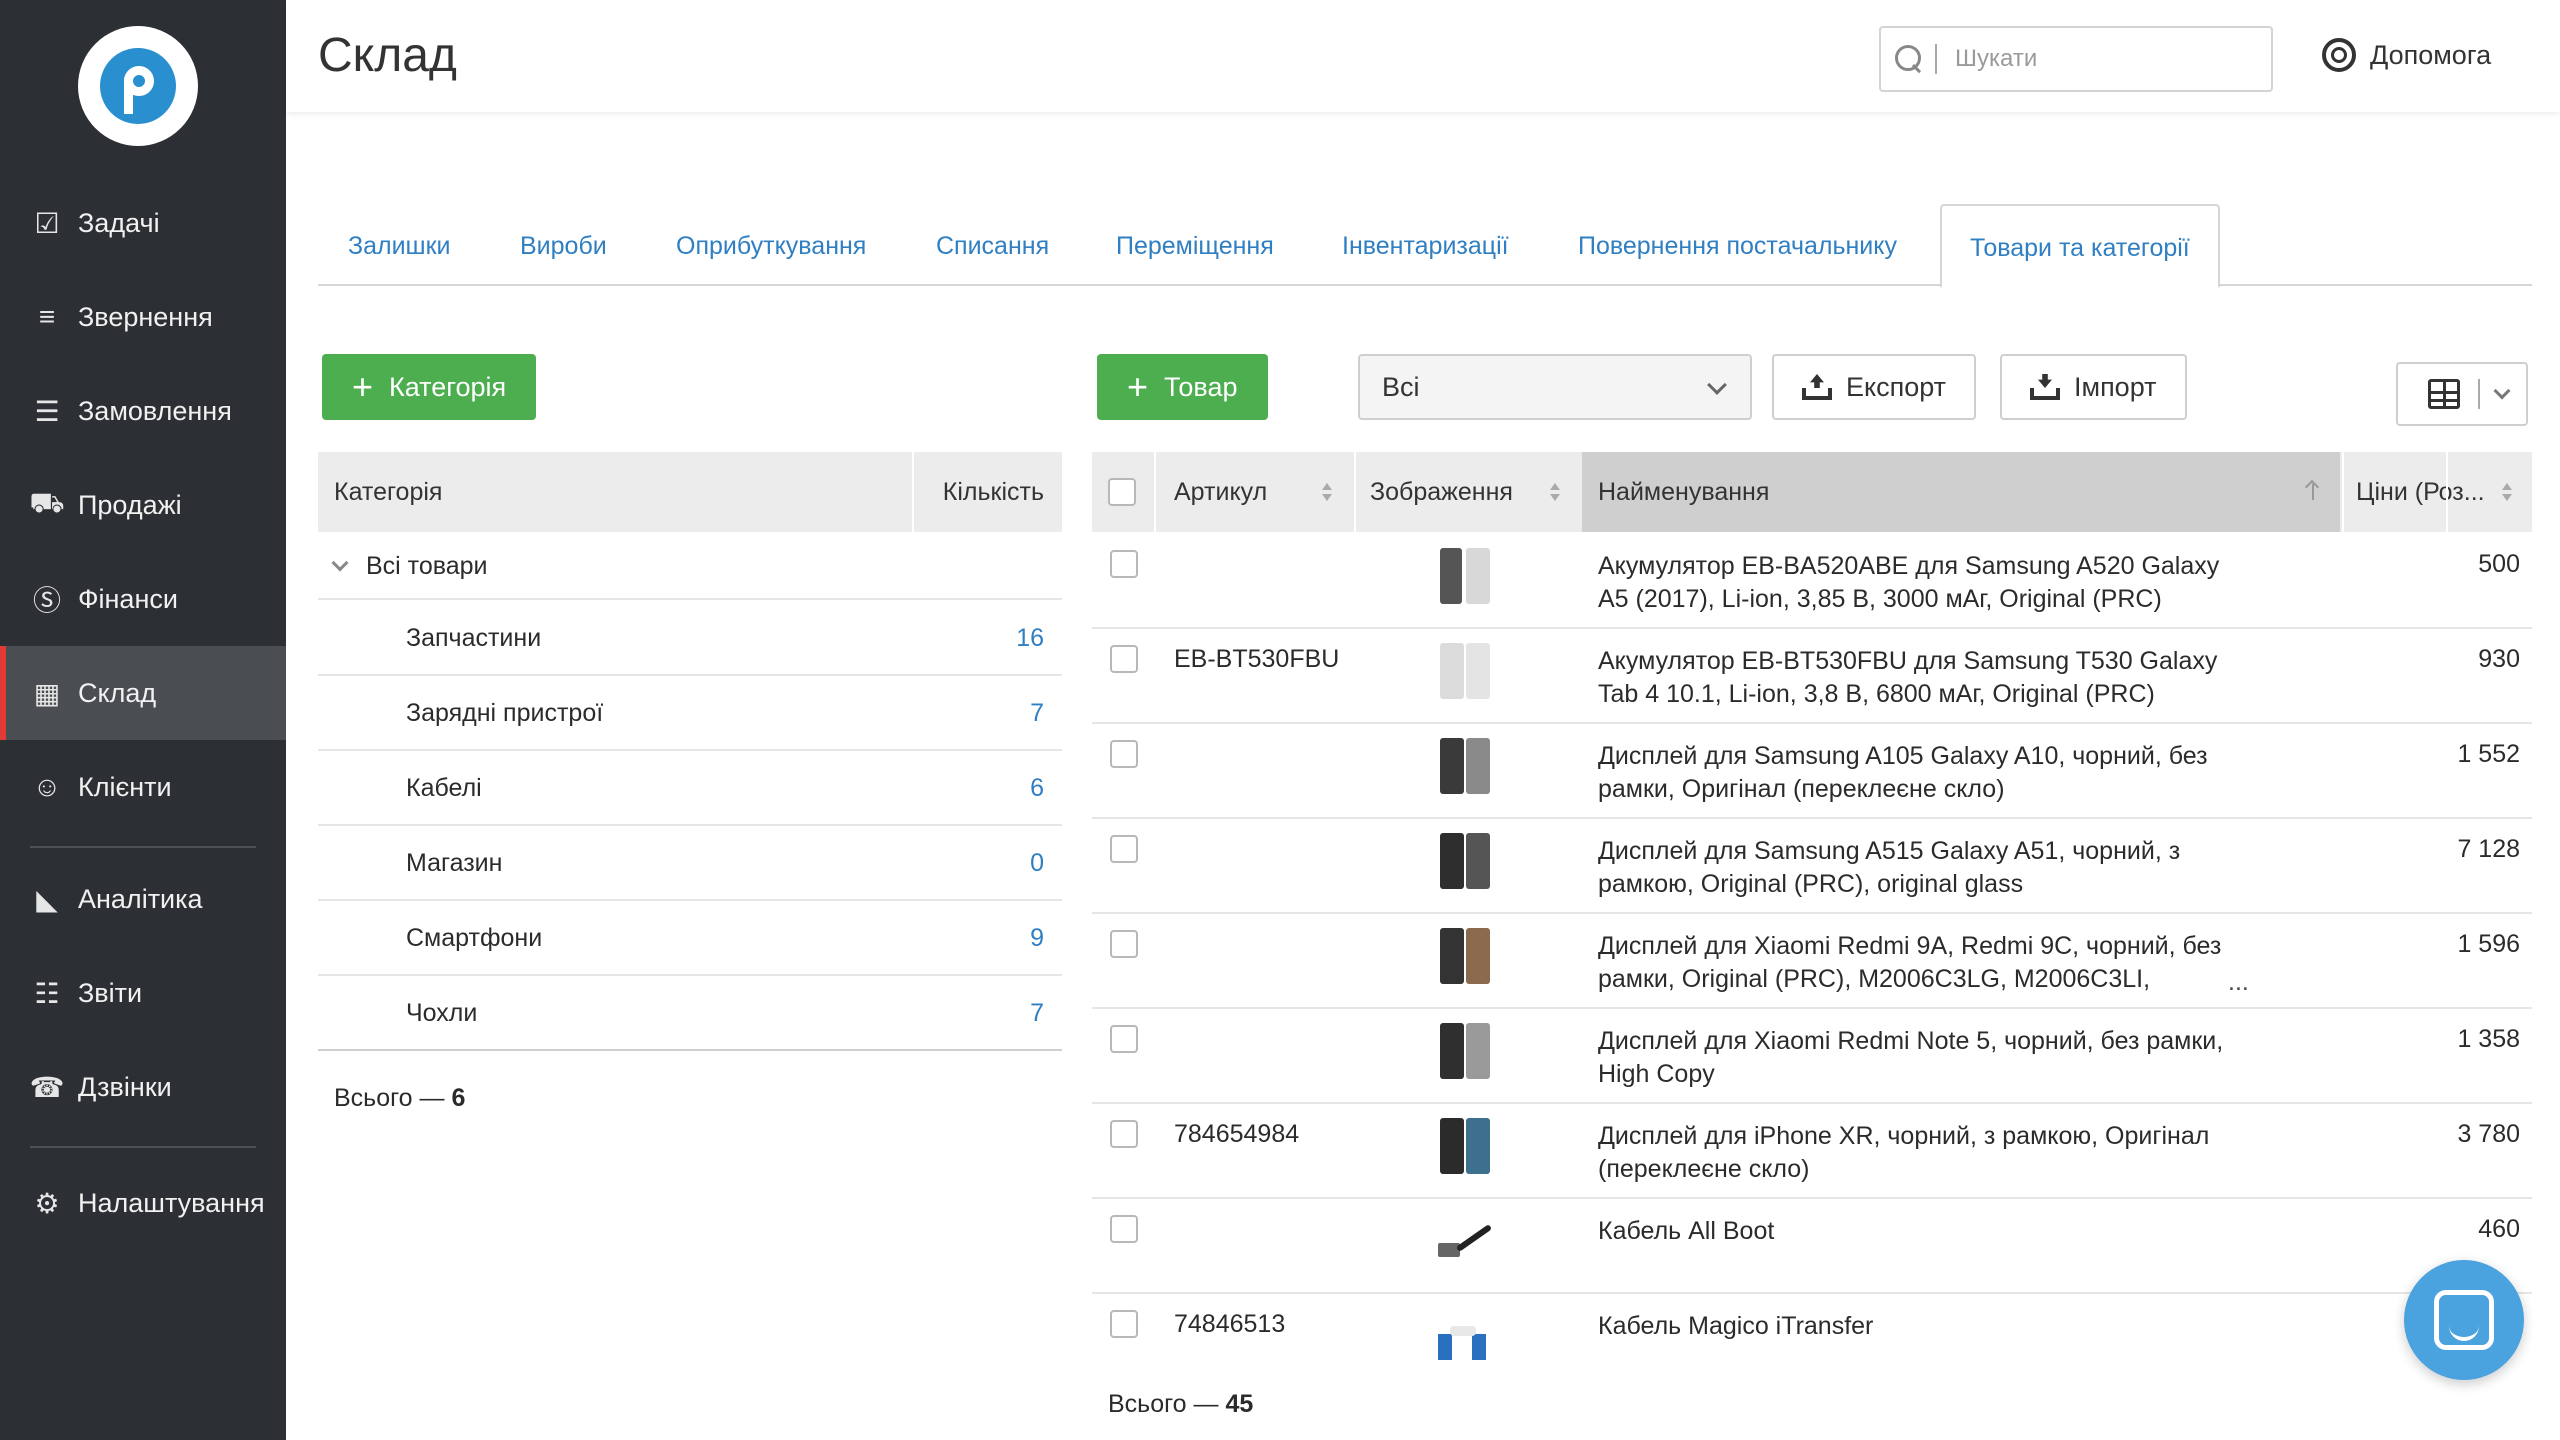  Describe the element at coordinates (143, 505) in the screenshot. I see `sidebar-item-sales: ⛟ Продажі` at that location.